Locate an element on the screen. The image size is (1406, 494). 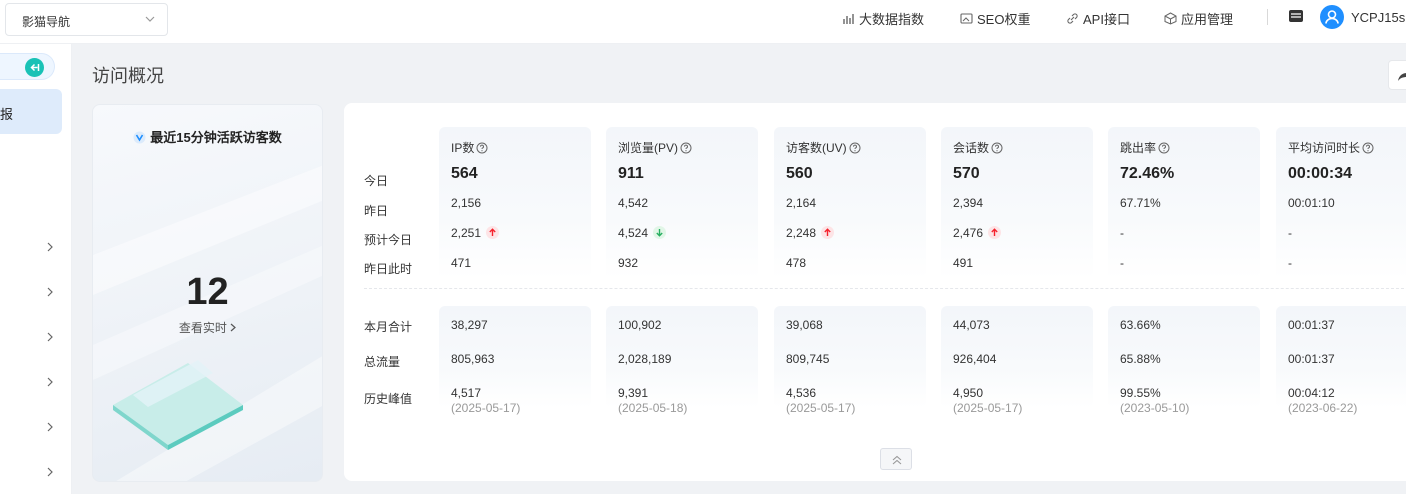
user-icon is located at coordinates (1332, 17).